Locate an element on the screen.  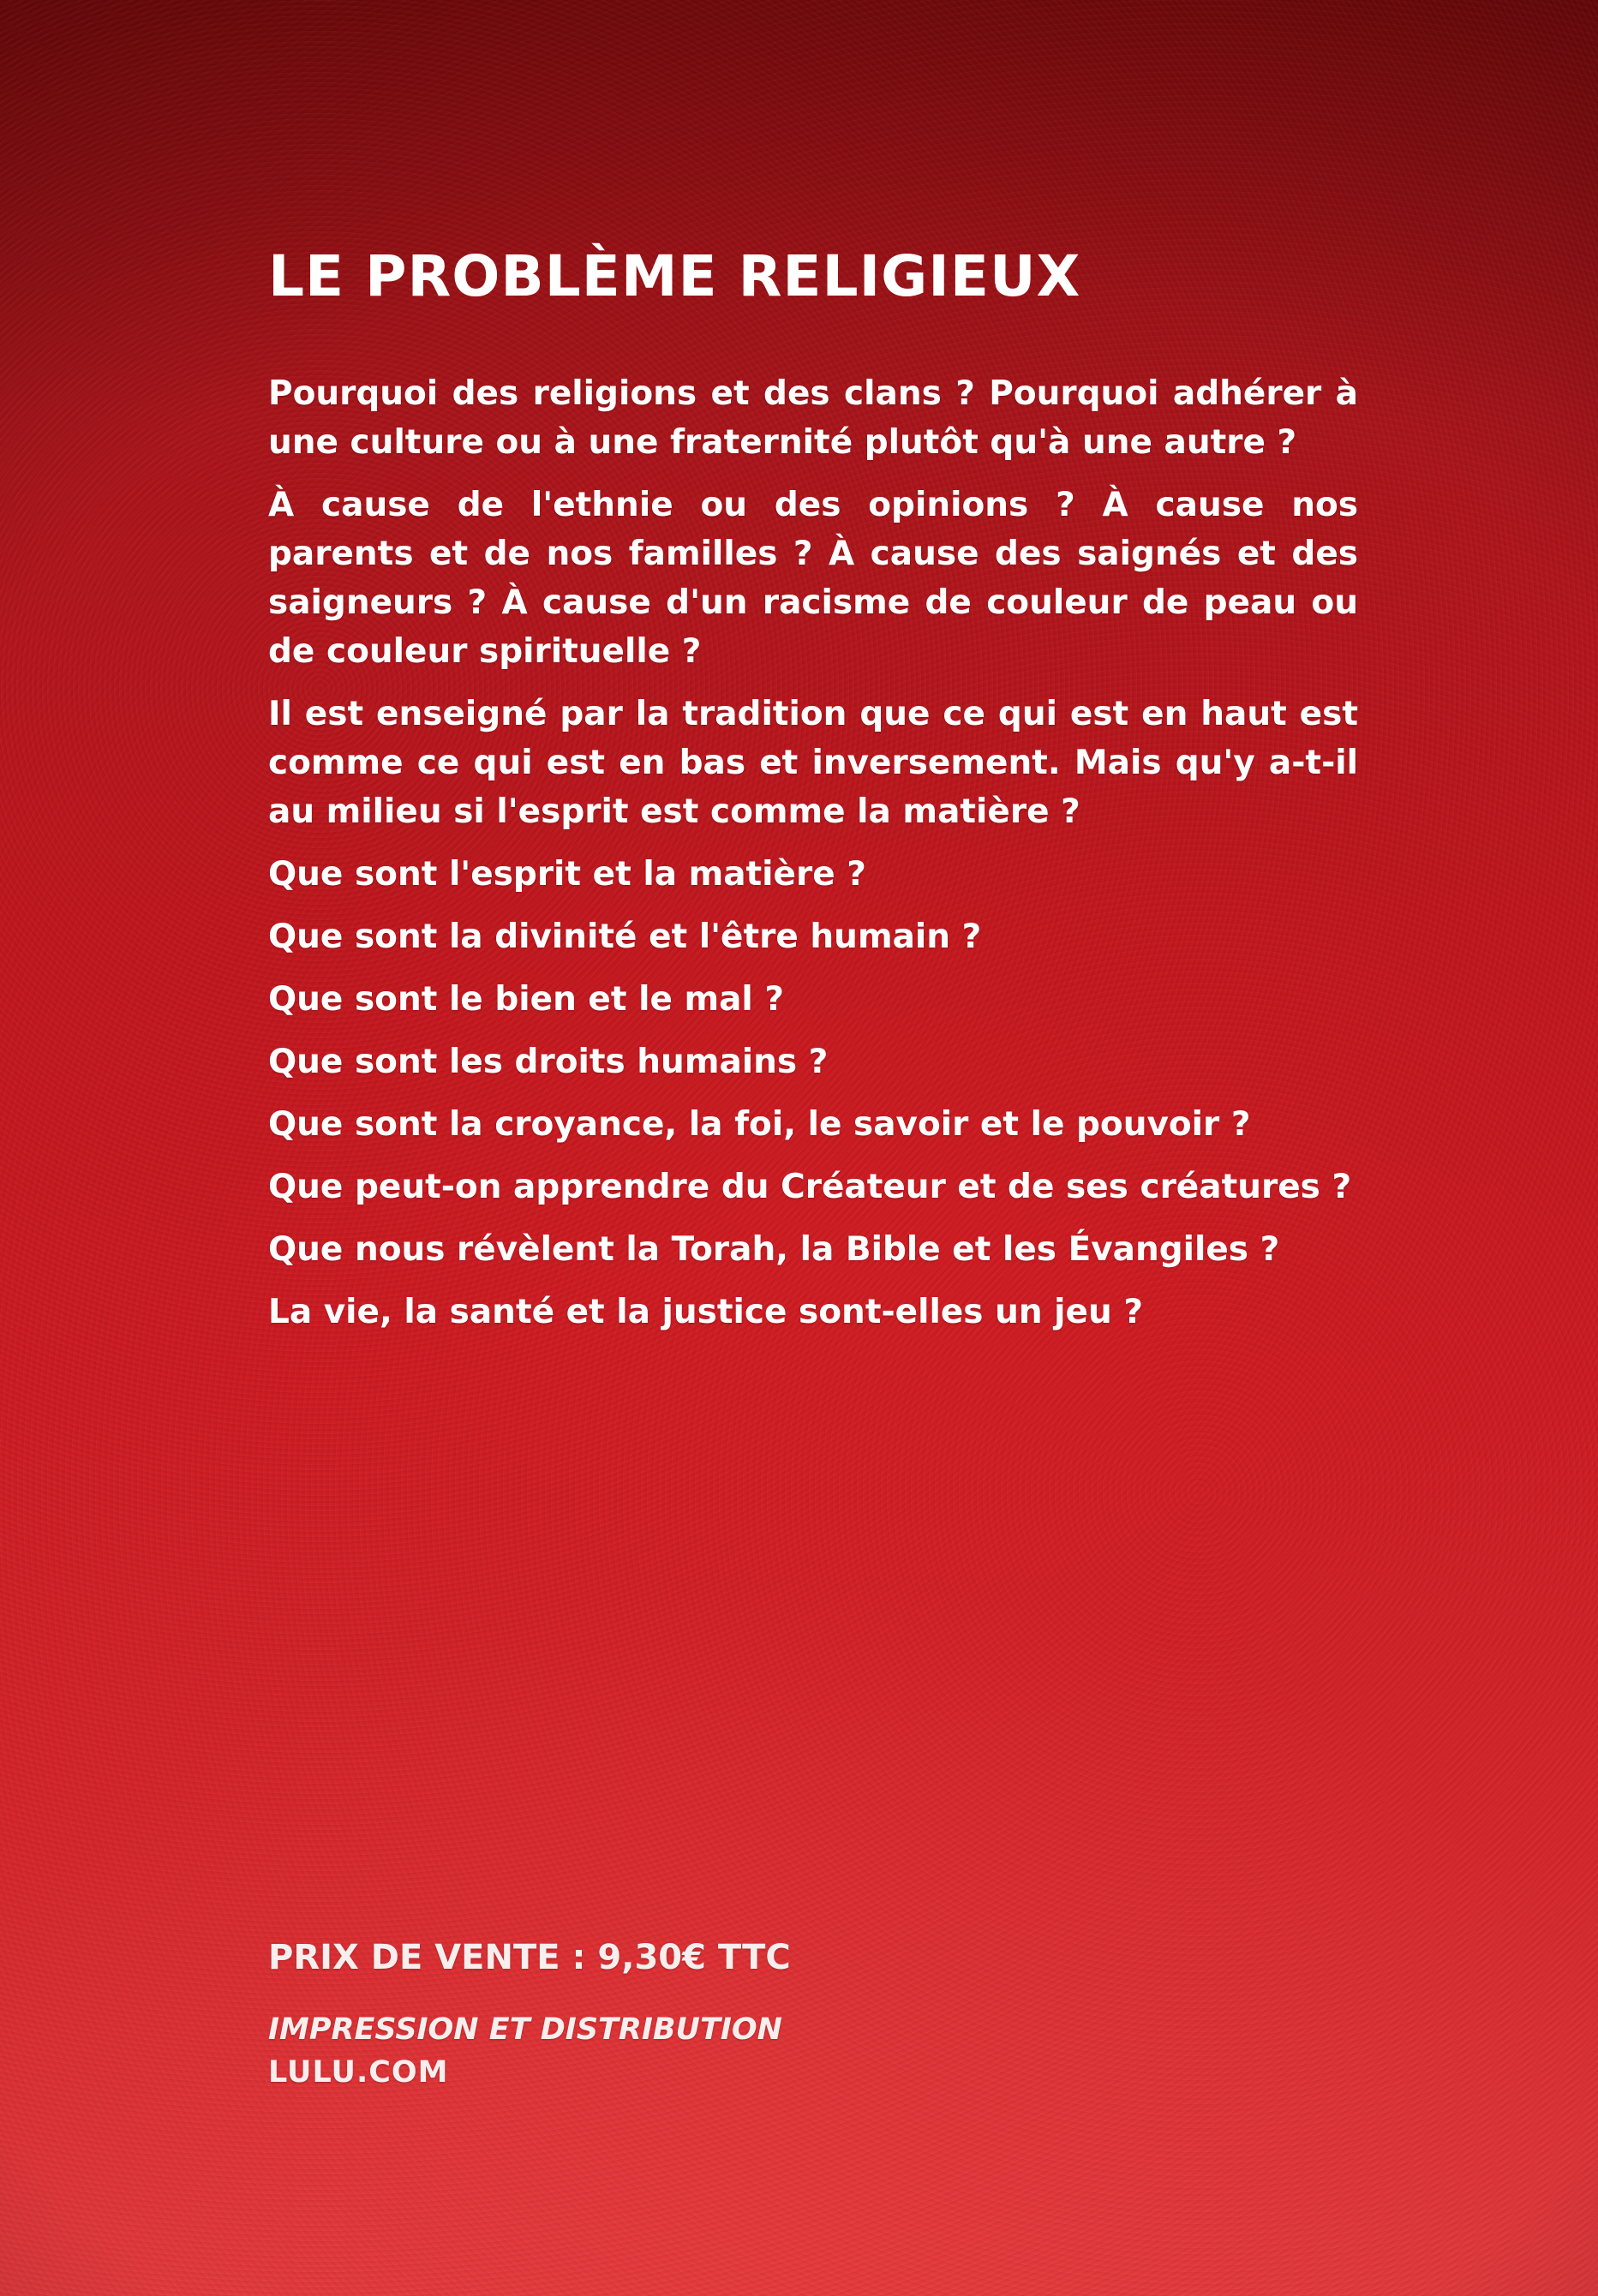
question-line: Que sont la divinité et l'être humain ? is located at coordinates (625, 936).